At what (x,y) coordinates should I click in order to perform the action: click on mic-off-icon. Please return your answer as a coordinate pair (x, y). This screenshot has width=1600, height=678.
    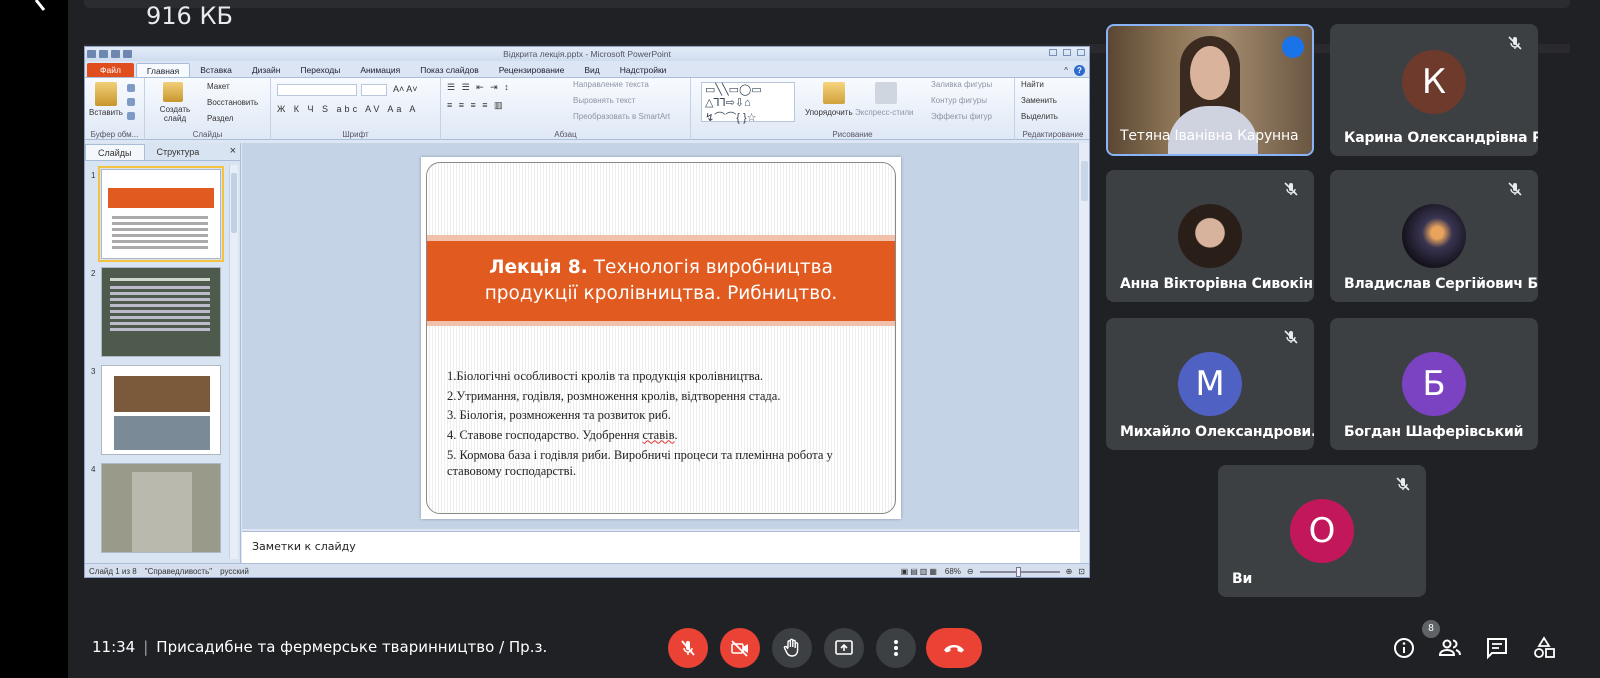
    Looking at the image, I should click on (1515, 189).